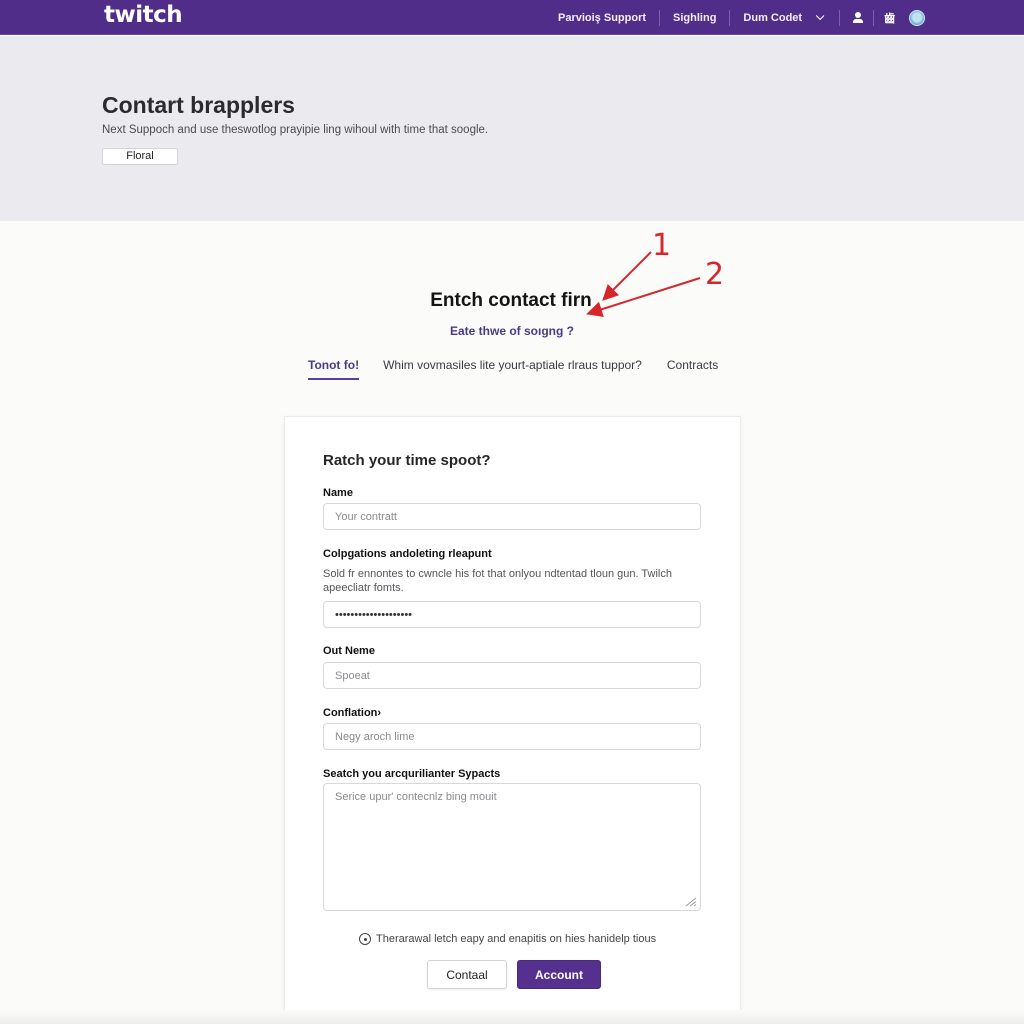  I want to click on section-subtitle: Eate thwe of soıgng ?, so click(512, 331).